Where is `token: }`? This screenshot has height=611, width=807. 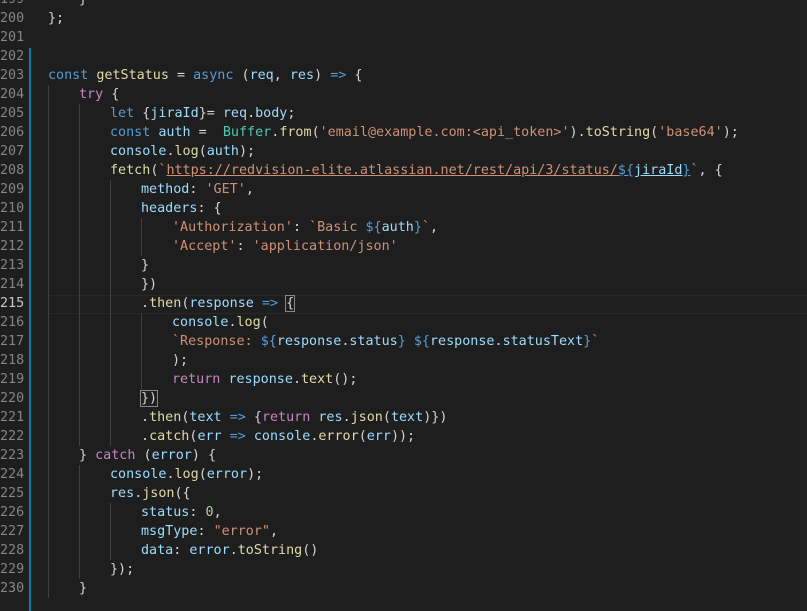
token: } is located at coordinates (83, 455).